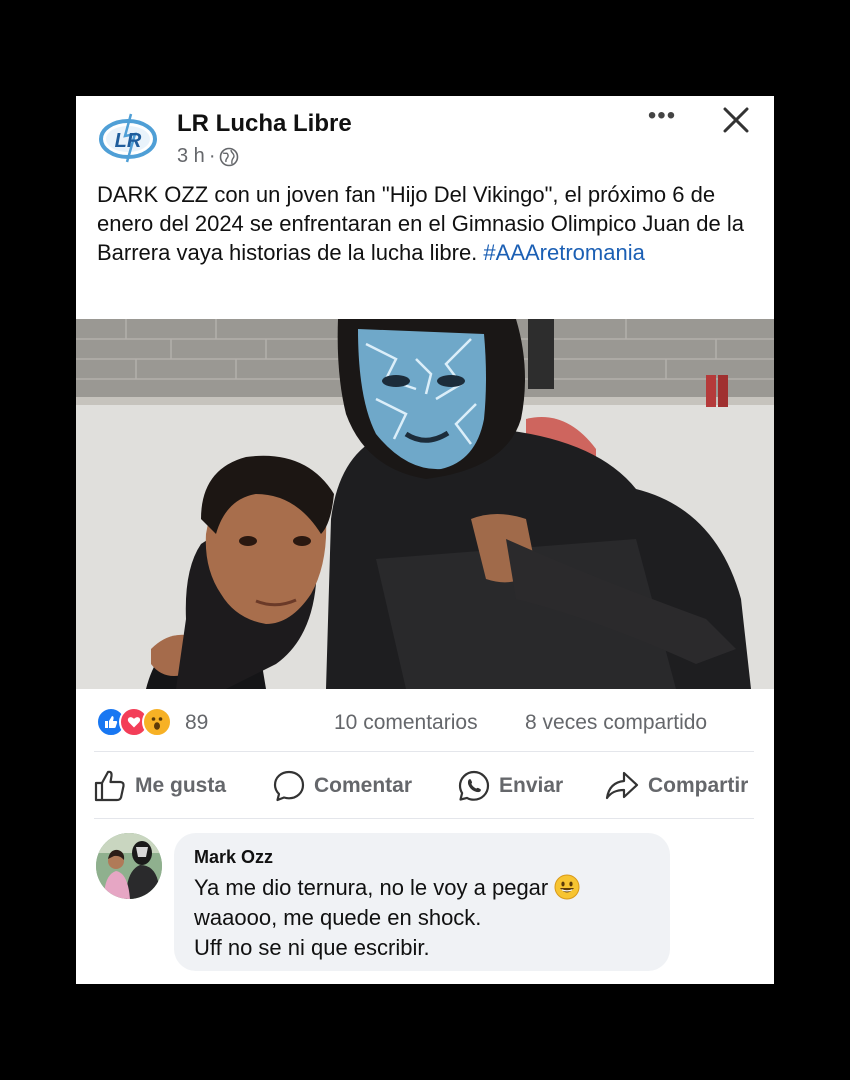 This screenshot has width=850, height=1080. I want to click on divider-top, so click(424, 751).